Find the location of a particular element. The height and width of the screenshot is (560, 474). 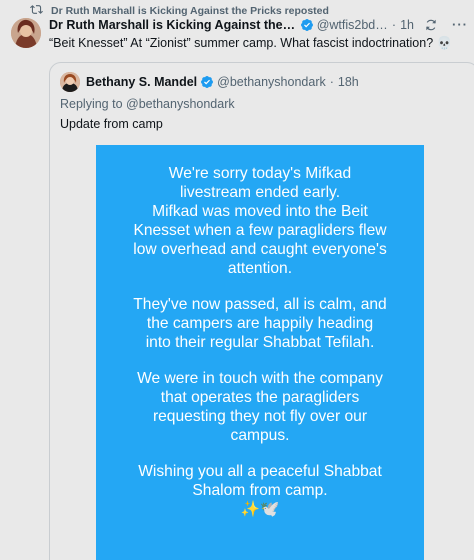

sync-icon is located at coordinates (431, 25).